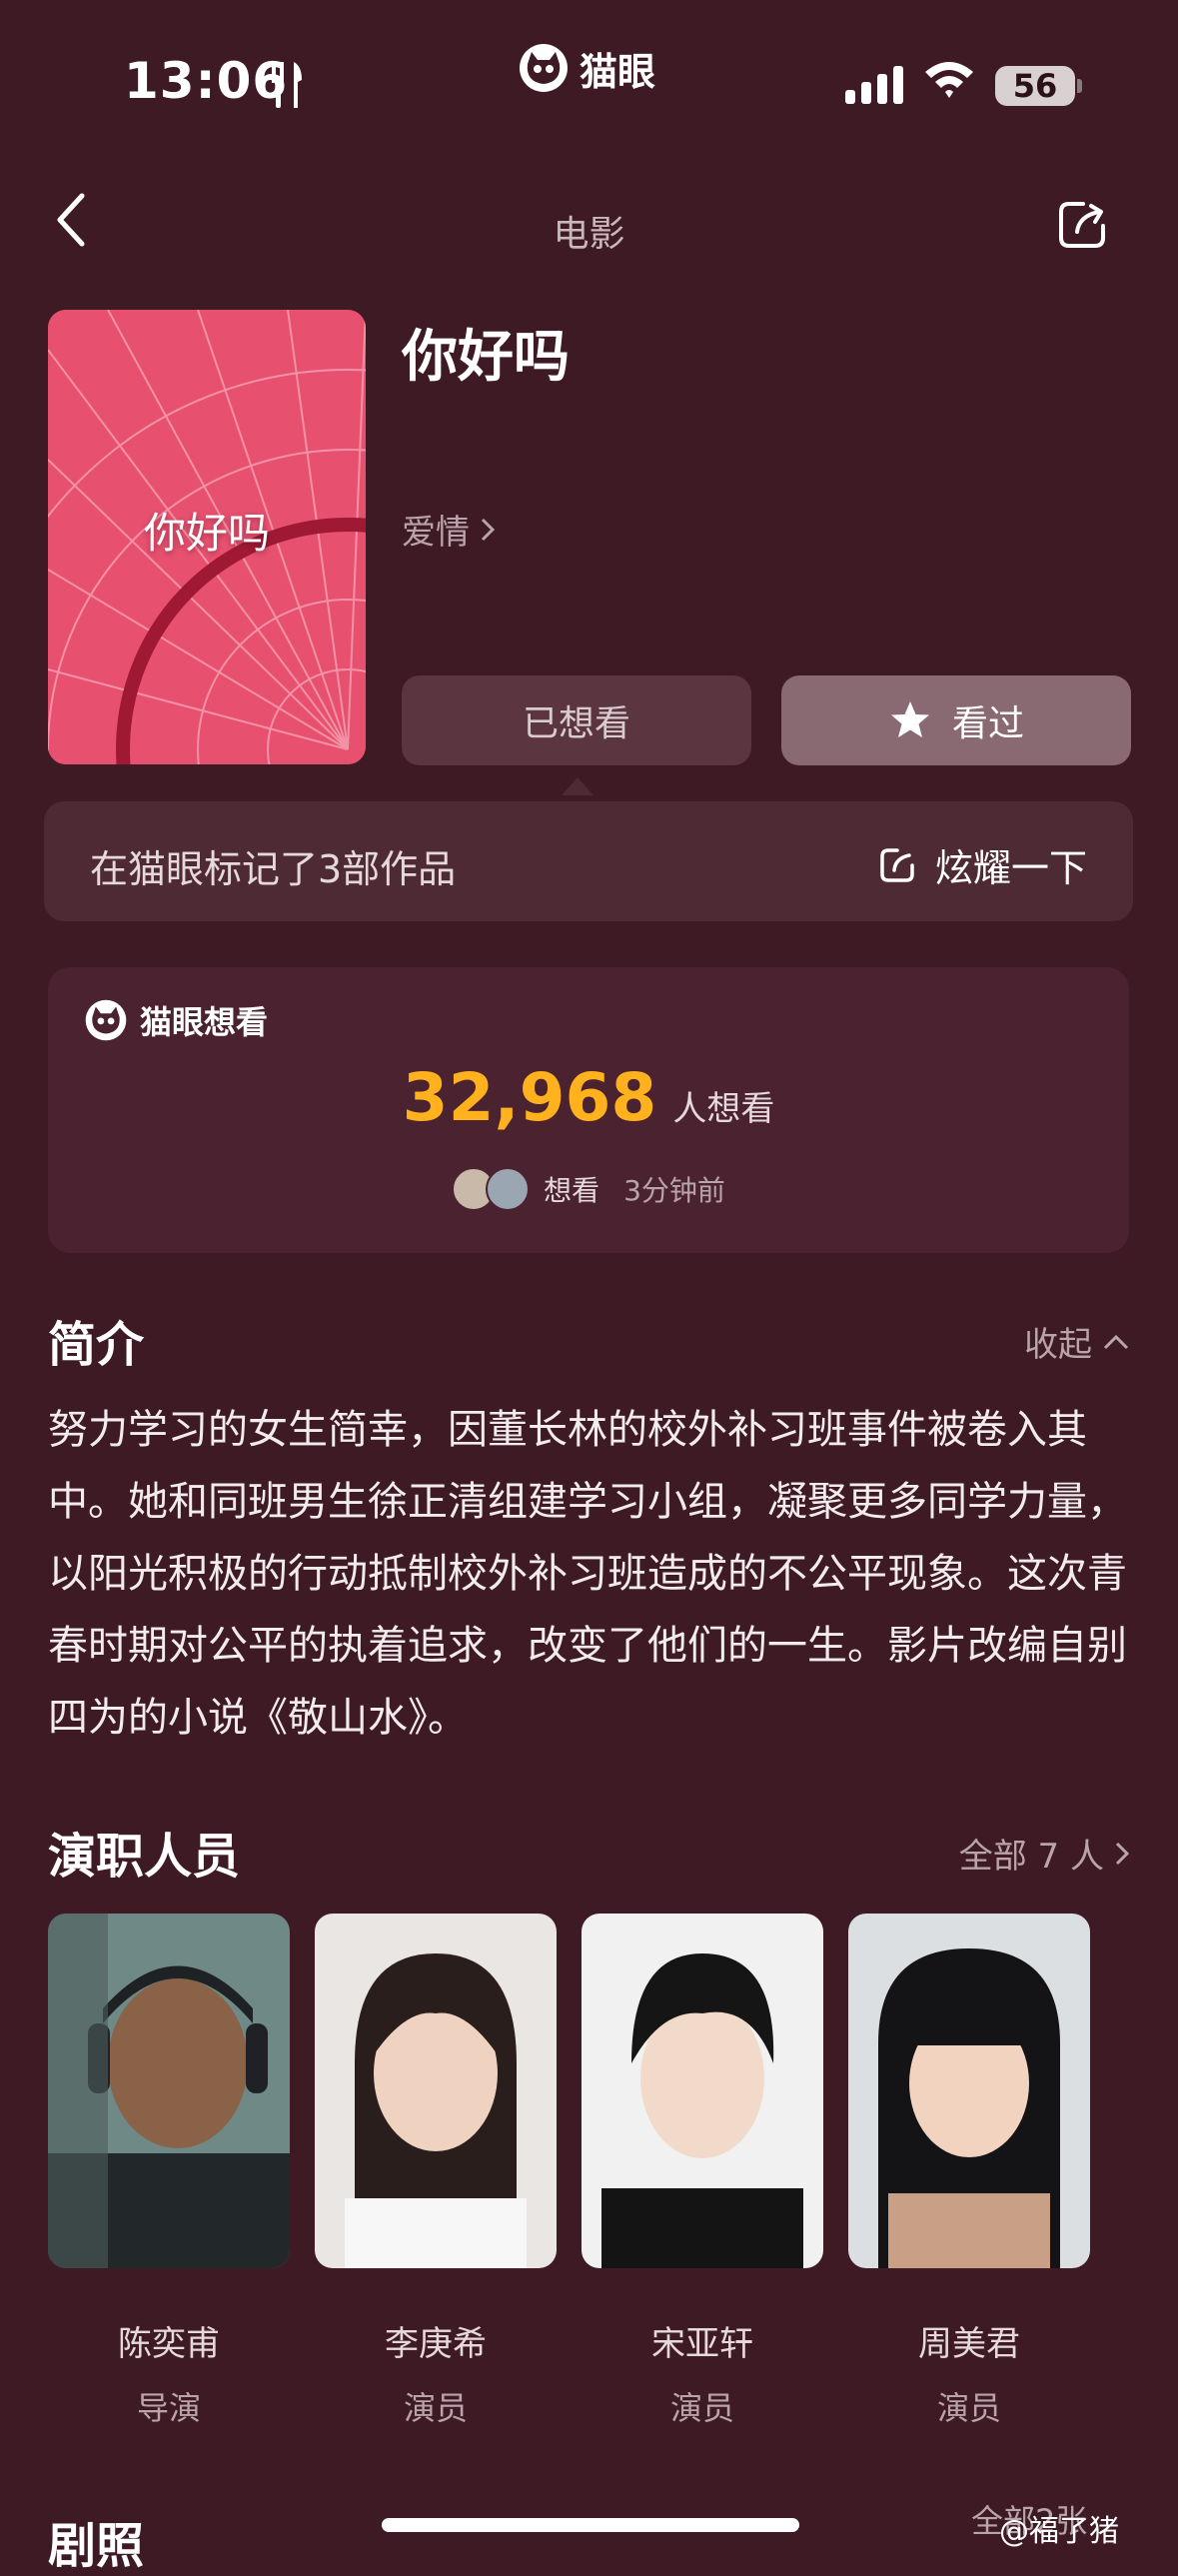 The width and height of the screenshot is (1178, 2576). I want to click on genre-link: 爱情, so click(449, 529).